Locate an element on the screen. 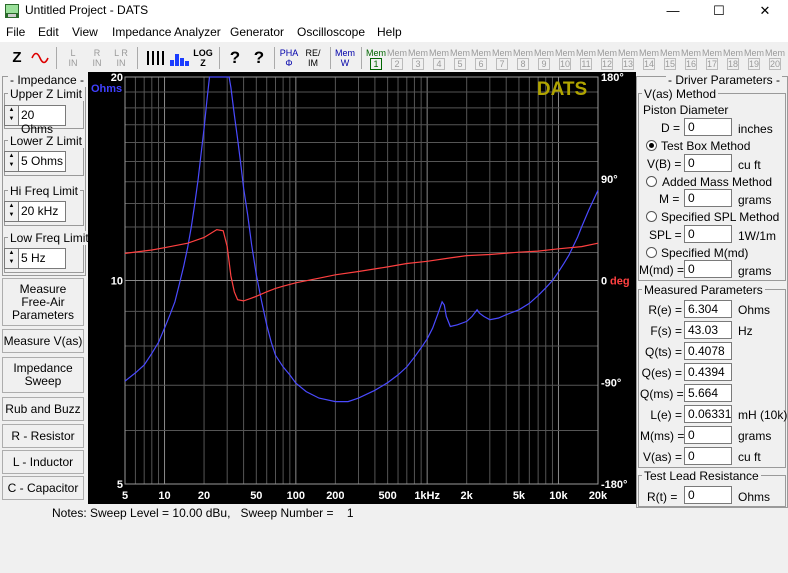 This screenshot has width=788, height=573. memory-slot-12-button: Mem 12 is located at coordinates (607, 59).